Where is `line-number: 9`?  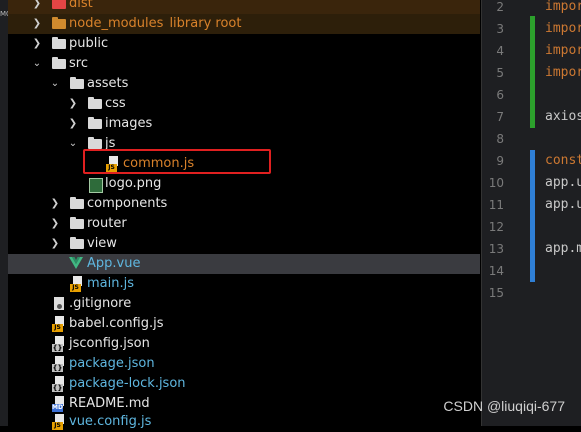
line-number: 9 is located at coordinates (500, 161).